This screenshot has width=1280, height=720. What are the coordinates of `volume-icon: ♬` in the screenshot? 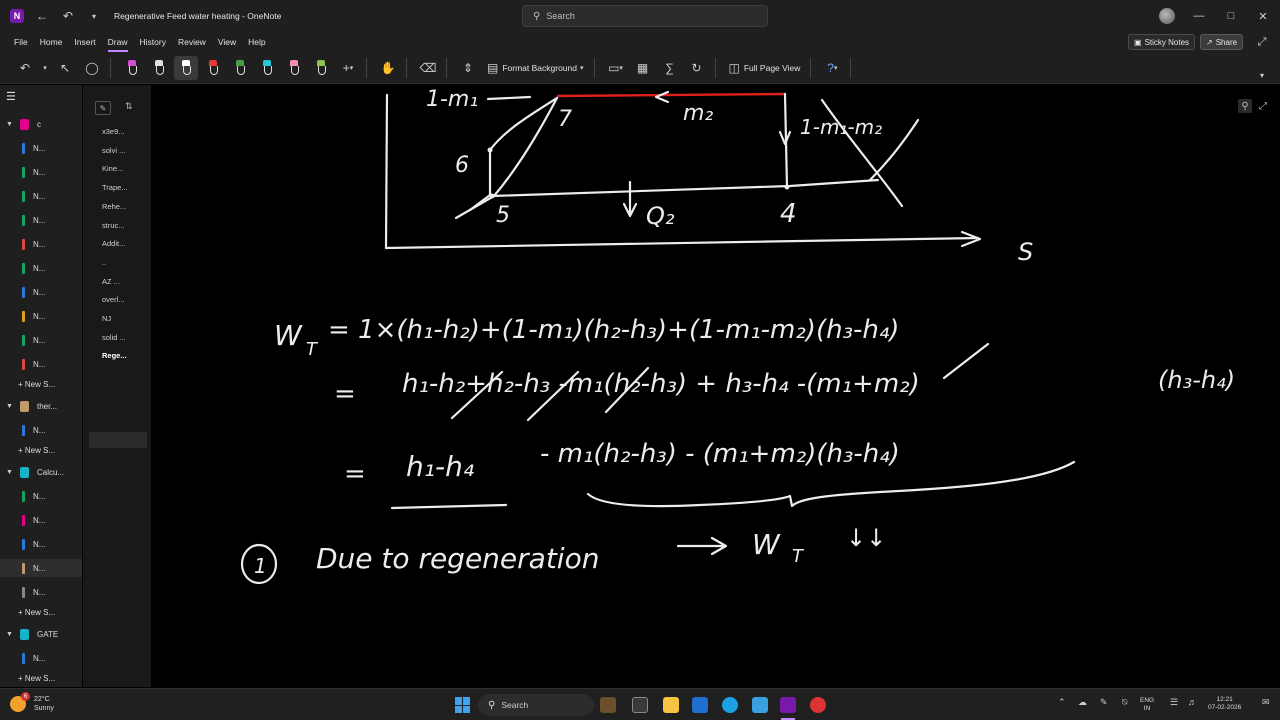 It's located at (1192, 702).